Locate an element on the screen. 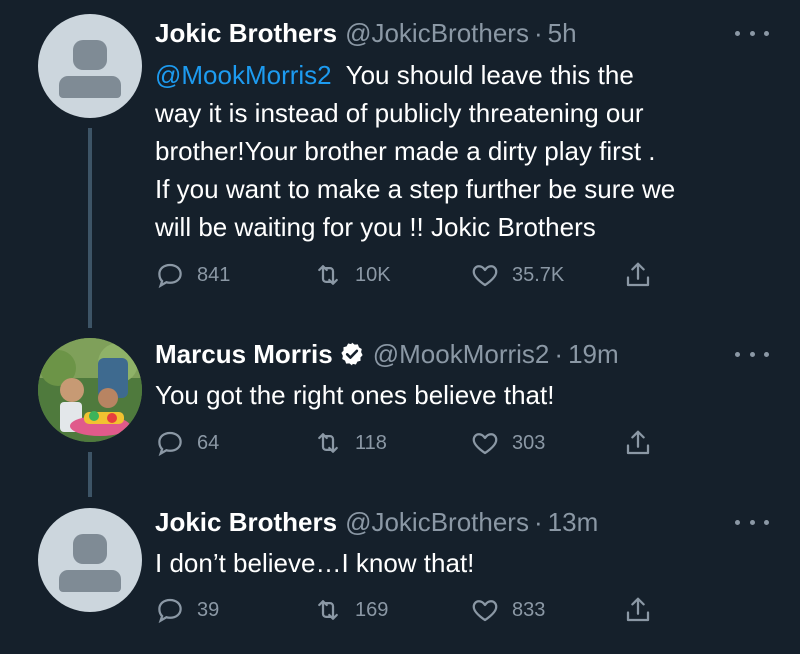 The image size is (800, 654). retweet-count: 10K is located at coordinates (373, 274).